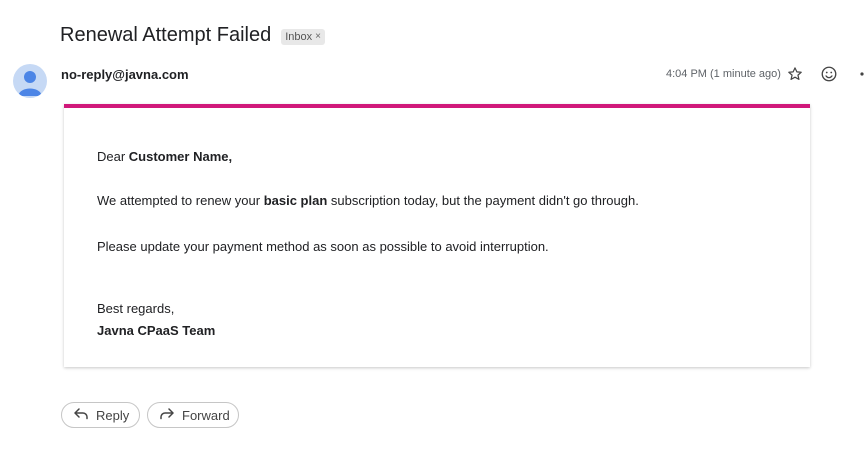 The image size is (864, 453). What do you see at coordinates (156, 330) in the screenshot?
I see `signature: Javna CPaaS Team` at bounding box center [156, 330].